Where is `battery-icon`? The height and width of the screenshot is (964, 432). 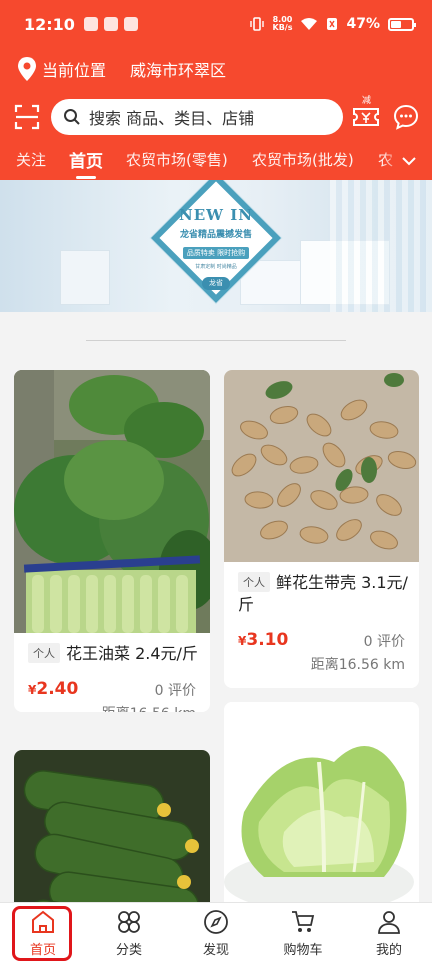 battery-icon is located at coordinates (402, 24).